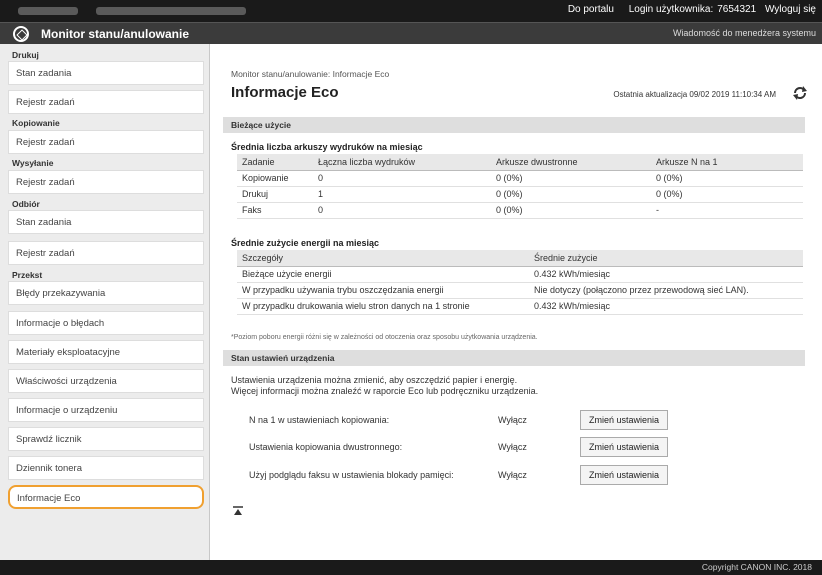  I want to click on sidebar-item-print-log: Rejestr zadań, so click(106, 102).